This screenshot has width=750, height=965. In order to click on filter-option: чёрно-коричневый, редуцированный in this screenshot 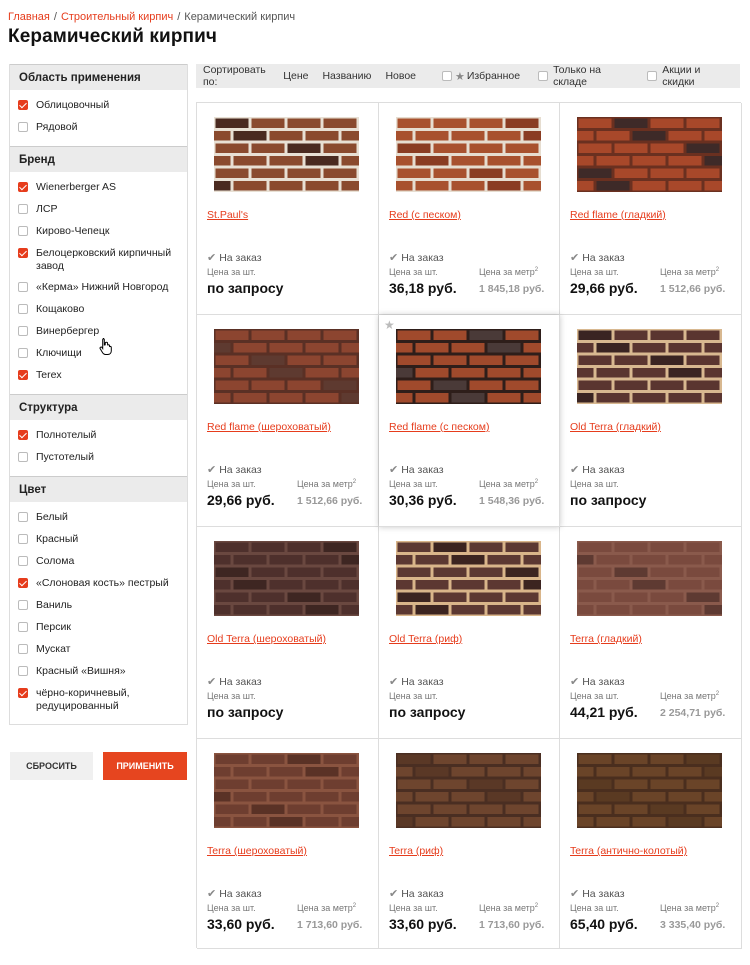, I will do `click(98, 700)`.